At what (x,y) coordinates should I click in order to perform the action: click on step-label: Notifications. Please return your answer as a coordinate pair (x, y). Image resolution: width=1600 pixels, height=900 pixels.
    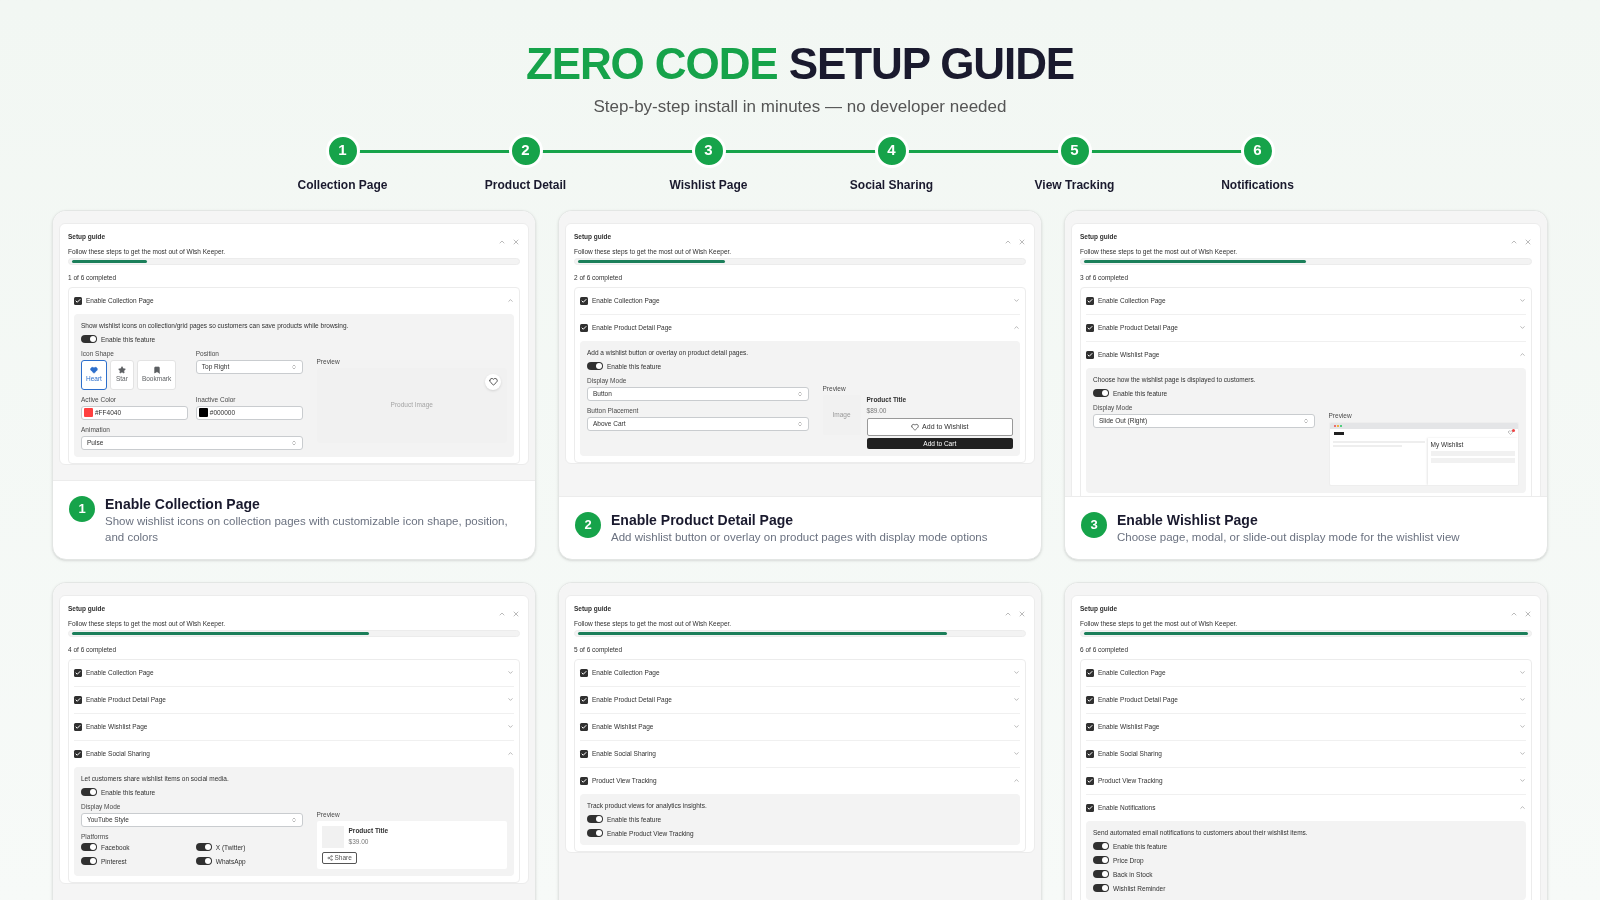
    Looking at the image, I should click on (1257, 185).